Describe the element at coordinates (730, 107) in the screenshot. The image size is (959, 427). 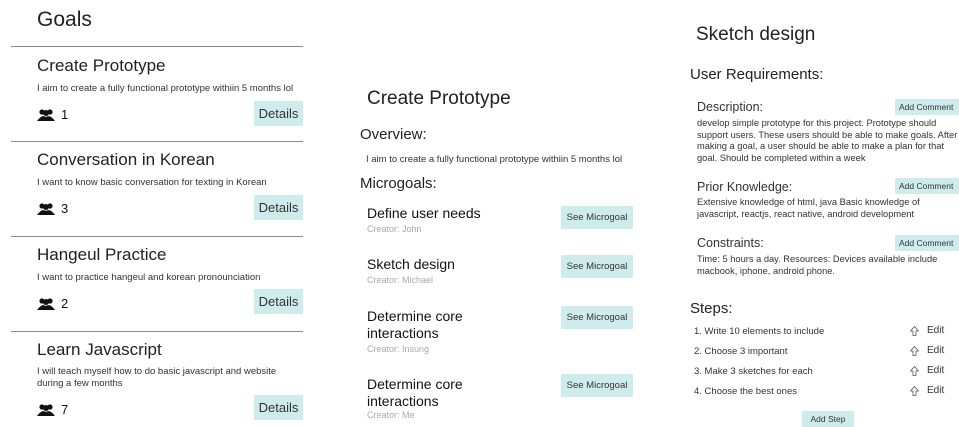
I see `description-heading: Description:` at that location.